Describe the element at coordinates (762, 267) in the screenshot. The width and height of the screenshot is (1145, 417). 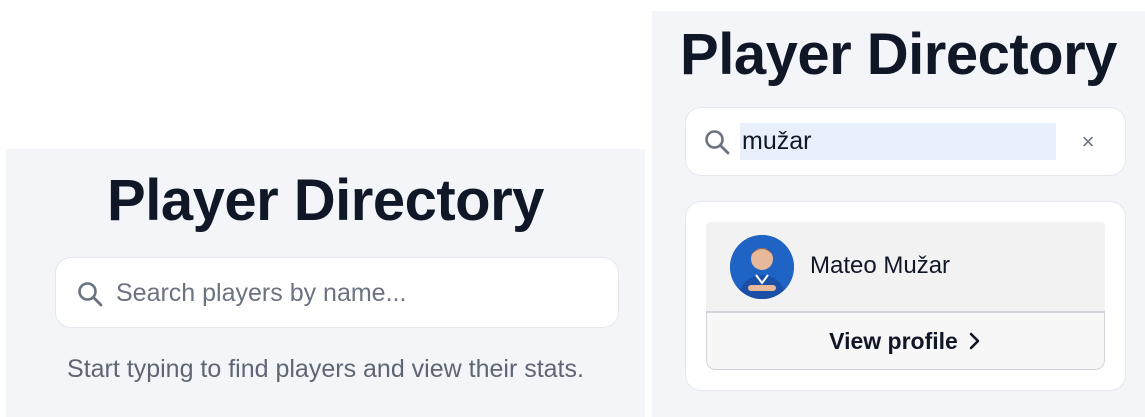
I see `player-avatar` at that location.